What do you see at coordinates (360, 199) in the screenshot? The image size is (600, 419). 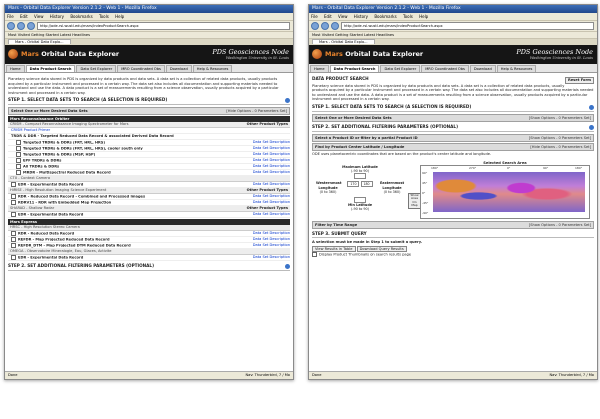 I see `min-lat-input` at bounding box center [360, 199].